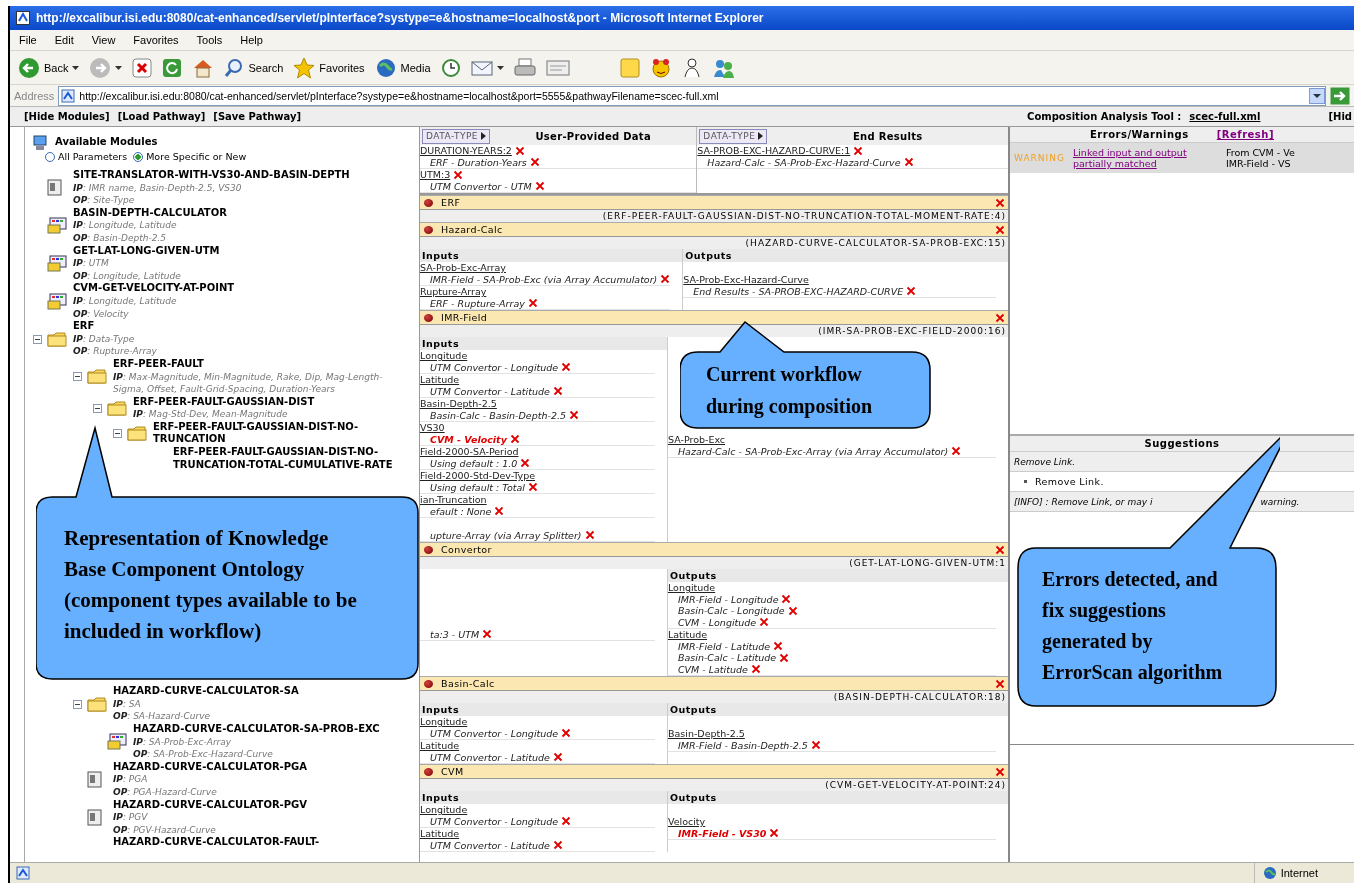 The width and height of the screenshot is (1354, 883). Describe the element at coordinates (746, 280) in the screenshot. I see `port-link: SA-Prob-Exc-Hazard-Curve` at that location.